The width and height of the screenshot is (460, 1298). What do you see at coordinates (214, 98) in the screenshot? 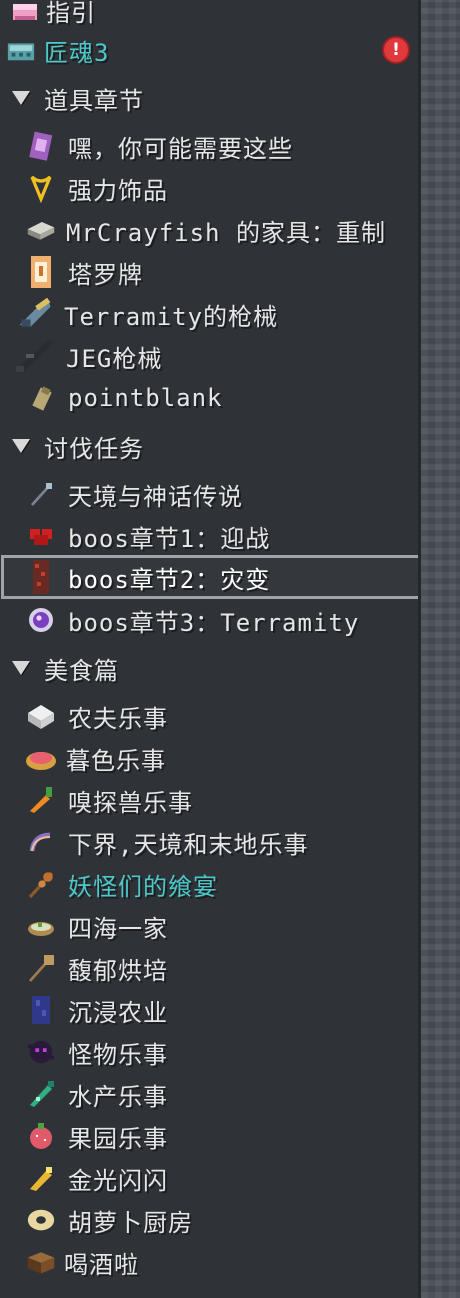
I see `category-header-items: 道具章节` at bounding box center [214, 98].